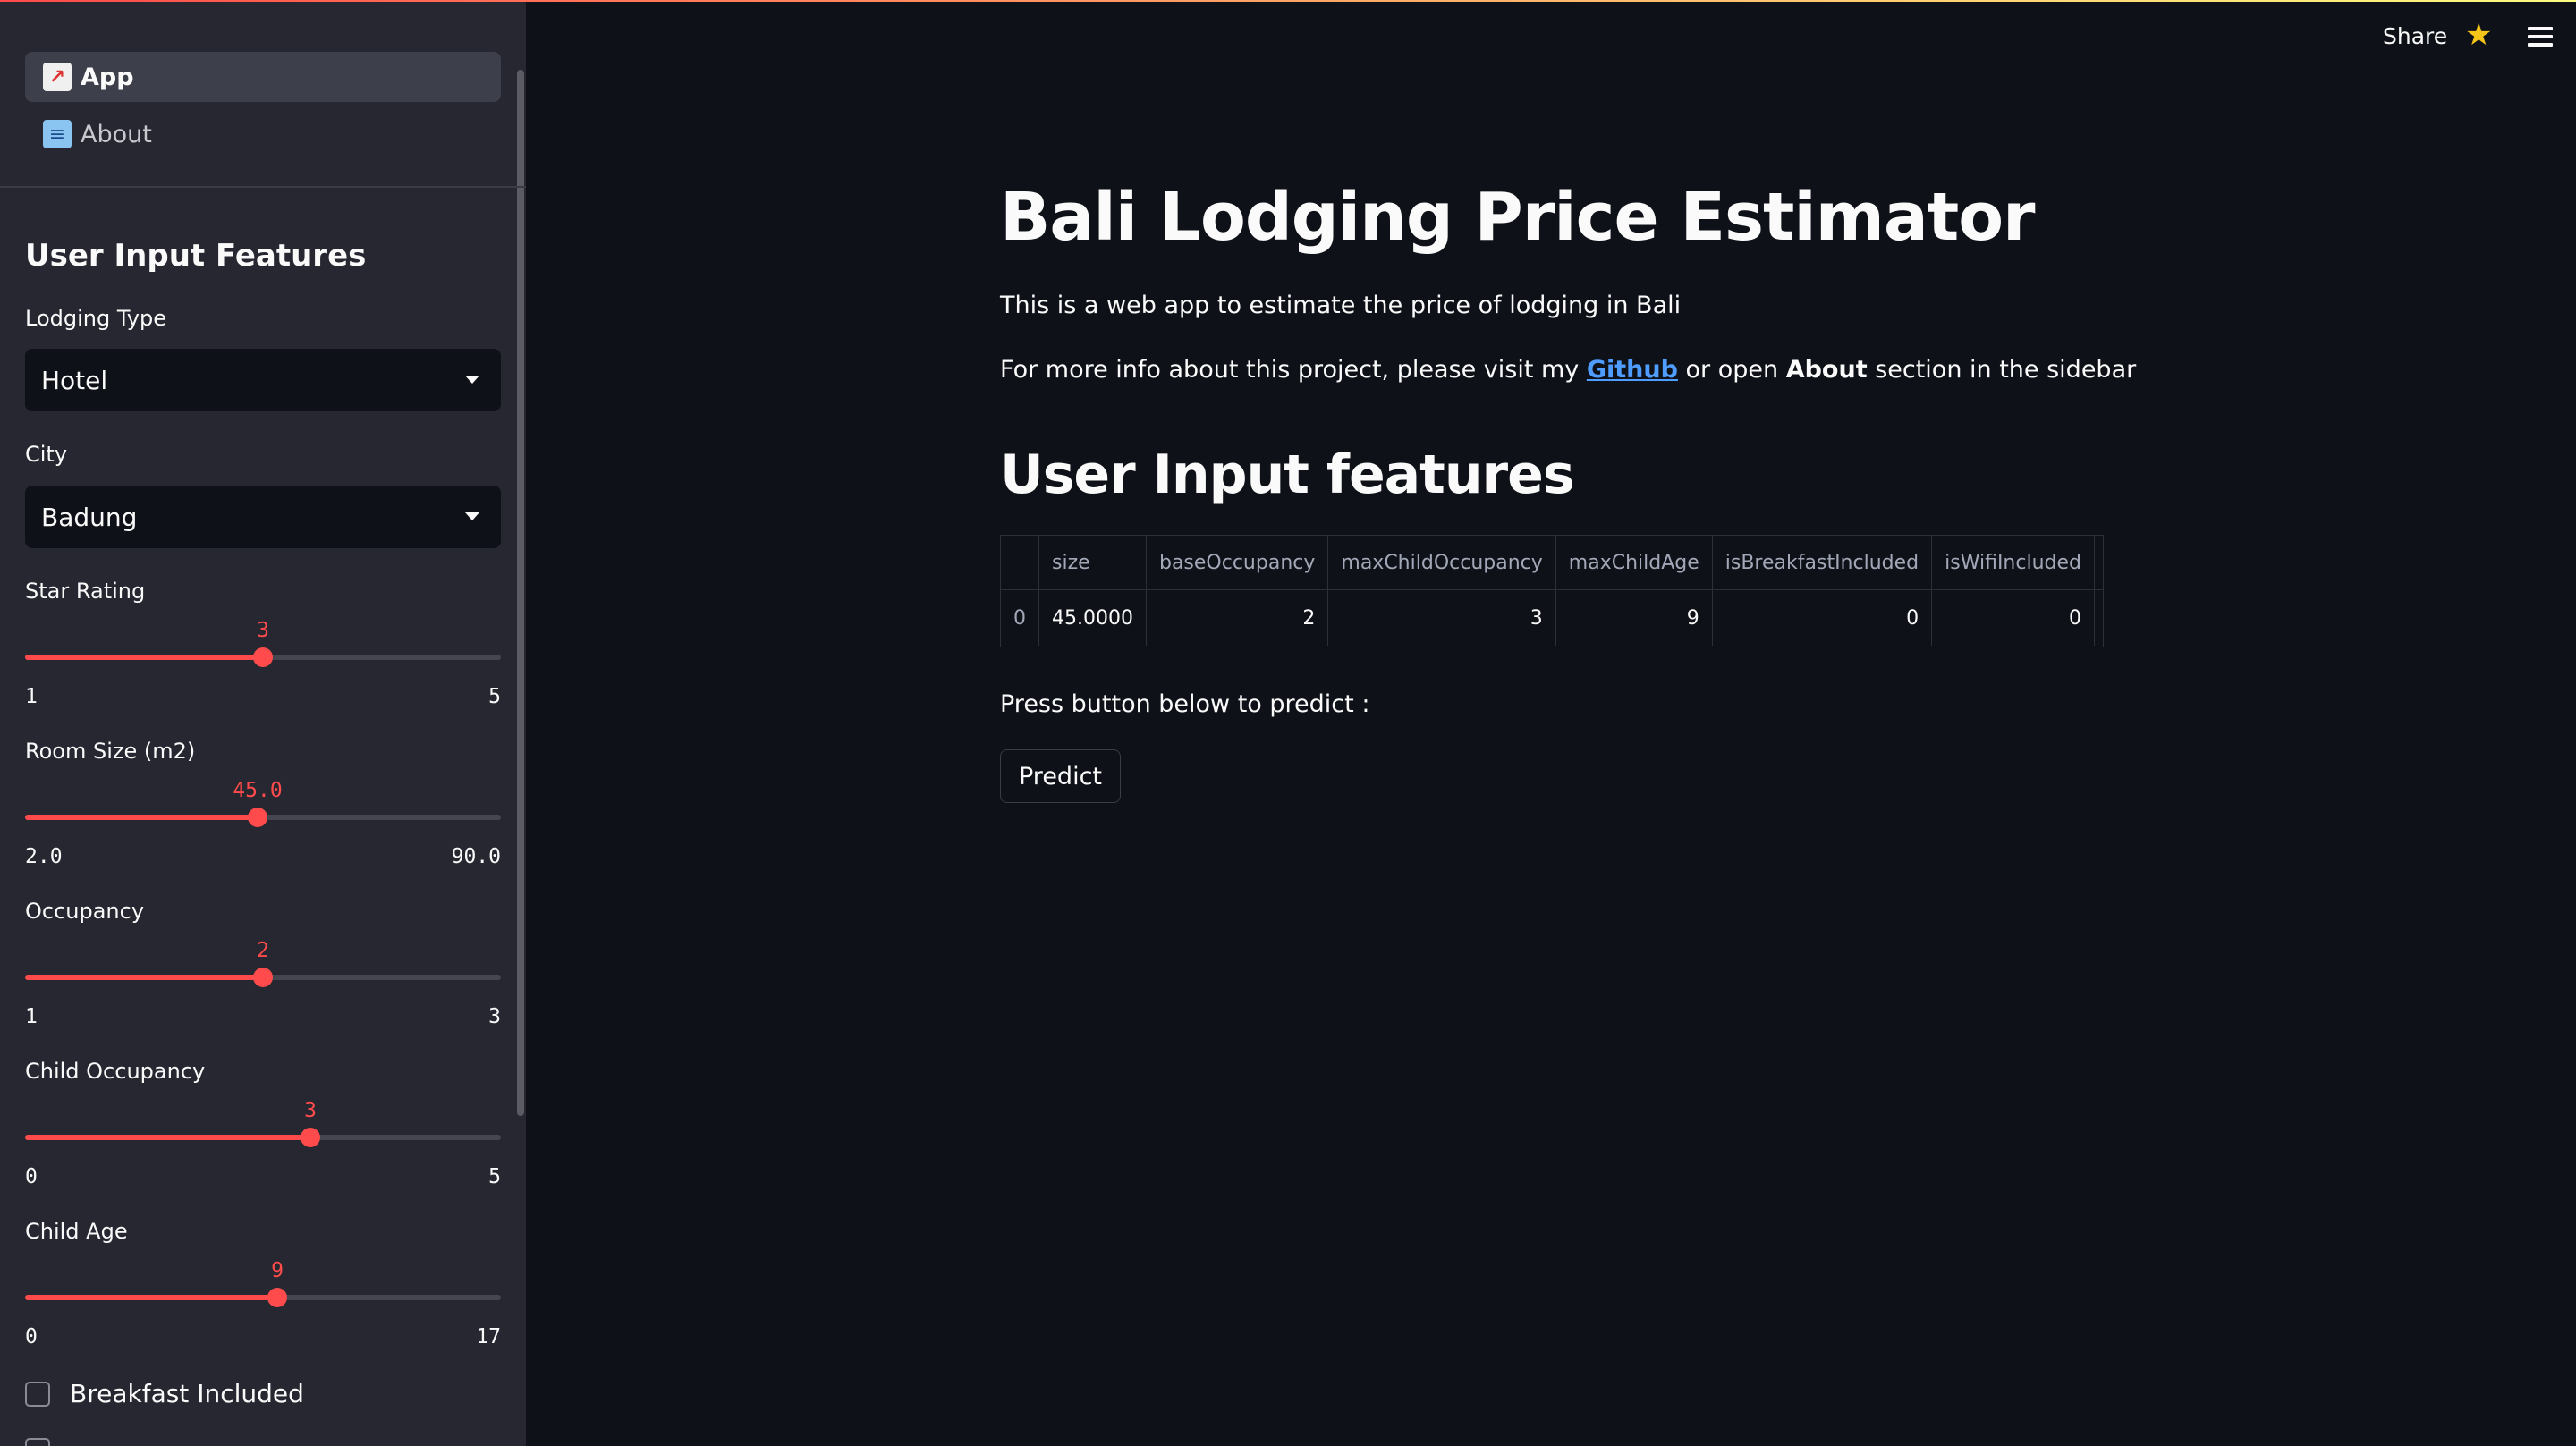 This screenshot has width=2576, height=1446. I want to click on table-header-cell: size, so click(1092, 563).